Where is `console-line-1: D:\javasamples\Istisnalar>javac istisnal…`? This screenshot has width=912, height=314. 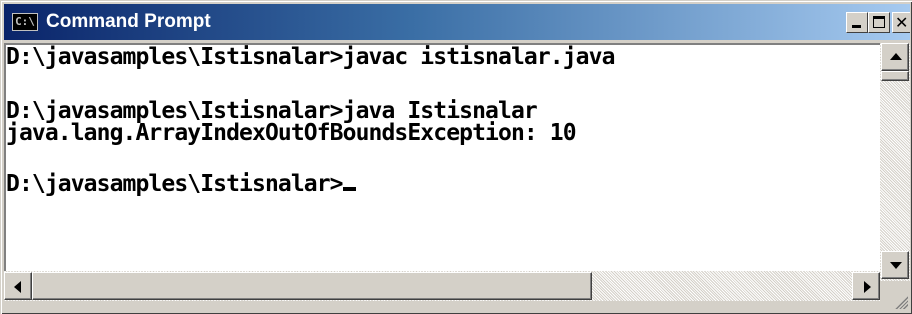
console-line-1: D:\javasamples\Istisnalar>javac istisnal… is located at coordinates (310, 57).